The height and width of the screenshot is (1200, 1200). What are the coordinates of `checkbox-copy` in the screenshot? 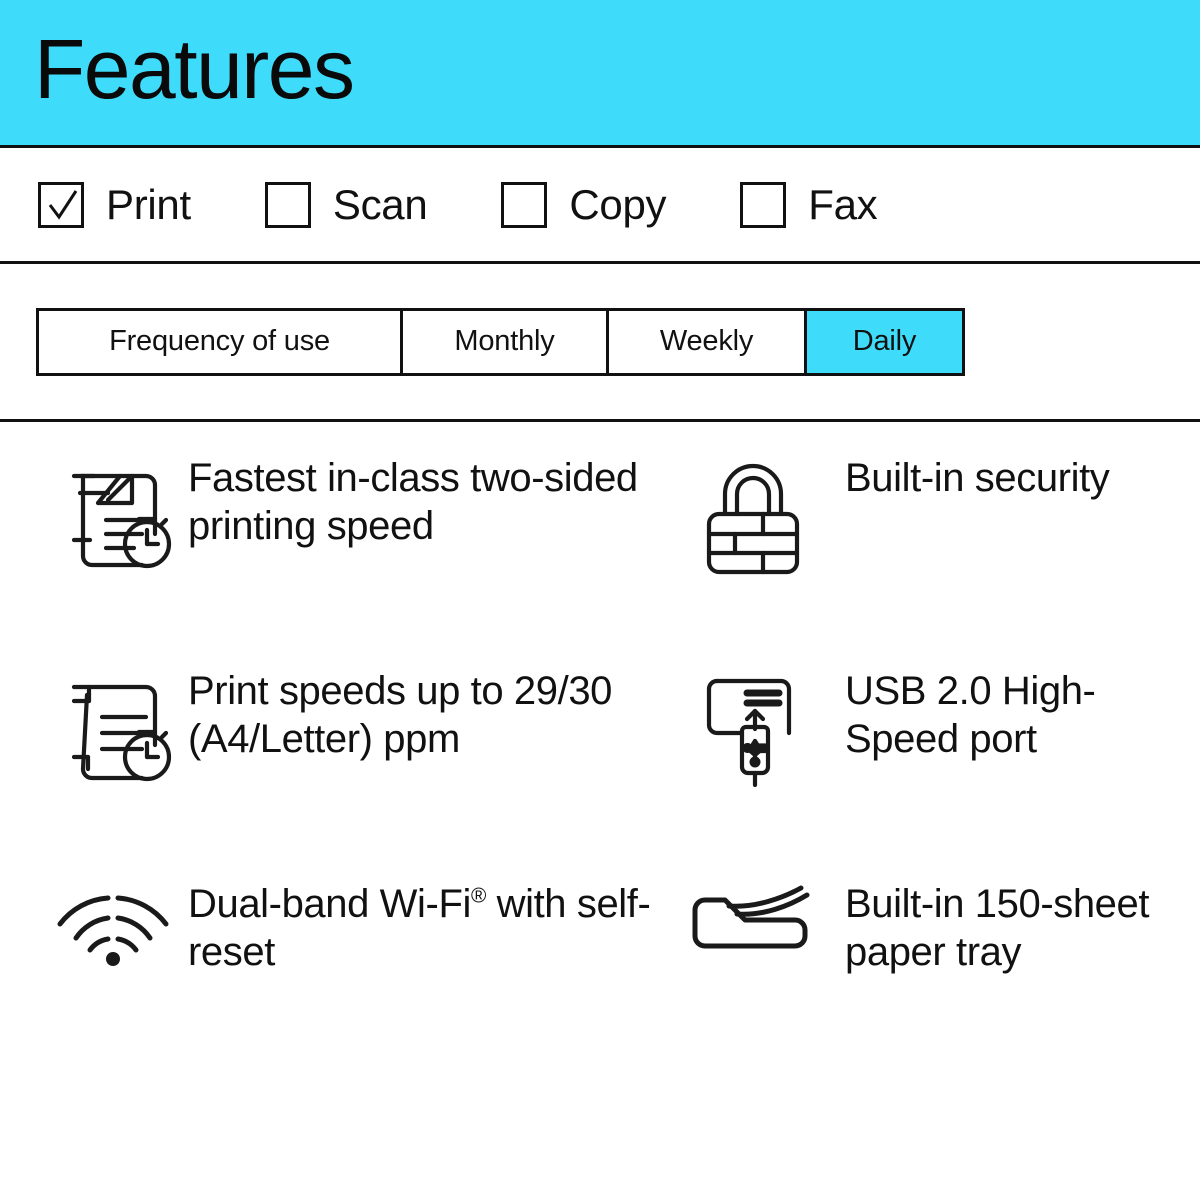 It's located at (524, 204).